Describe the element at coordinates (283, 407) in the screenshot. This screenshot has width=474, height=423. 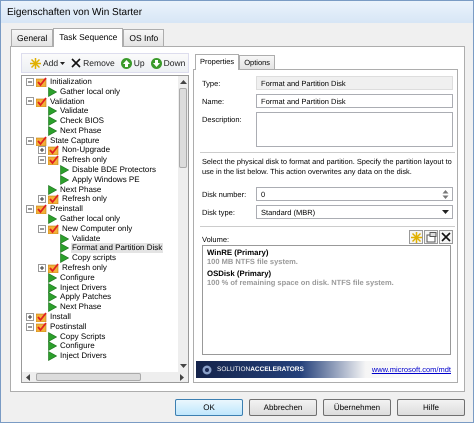
I see `dialog-button: Abbrechen` at that location.